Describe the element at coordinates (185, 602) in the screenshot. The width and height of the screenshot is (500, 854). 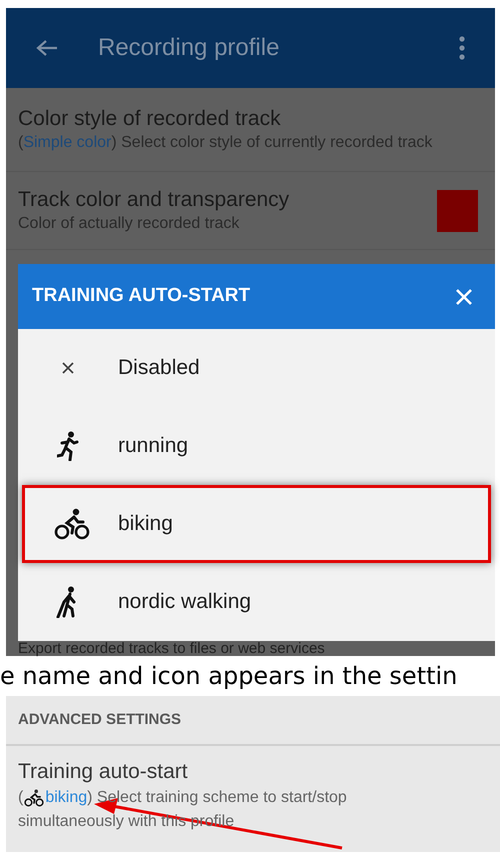
I see `option-label: nordic walking` at that location.